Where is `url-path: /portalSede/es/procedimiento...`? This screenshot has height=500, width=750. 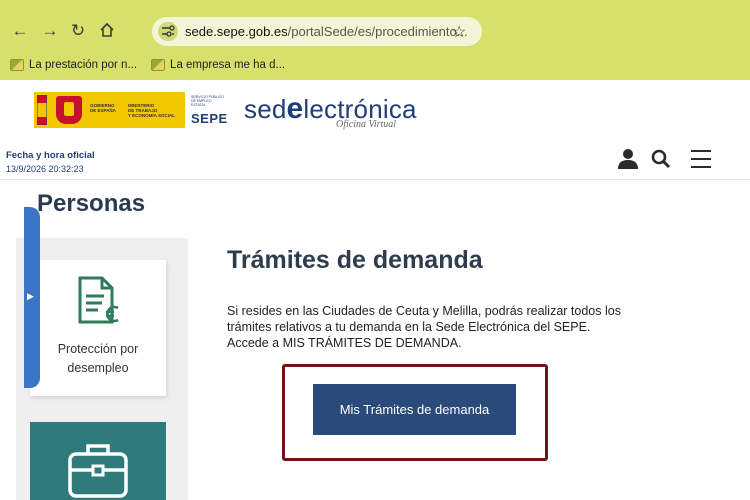
url-path: /portalSede/es/procedimiento... is located at coordinates (377, 31).